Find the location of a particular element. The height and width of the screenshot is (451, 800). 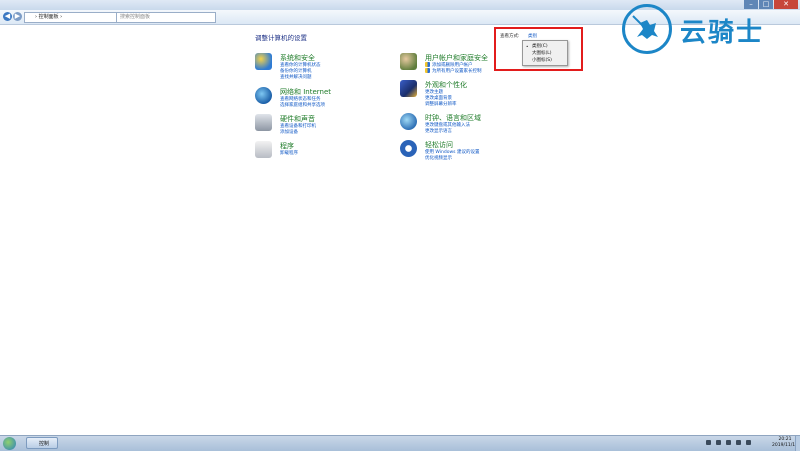

programs-icon is located at coordinates (263, 149).